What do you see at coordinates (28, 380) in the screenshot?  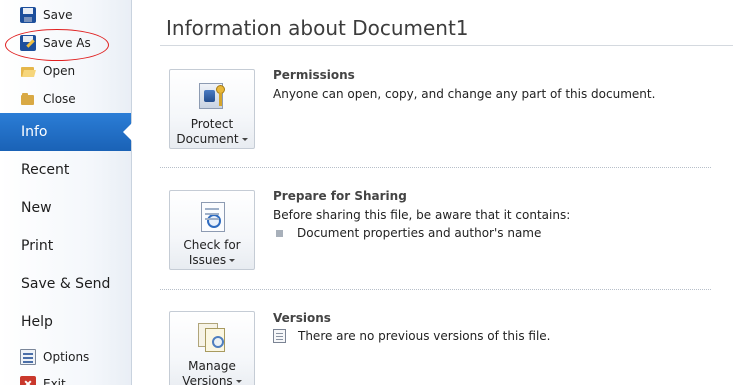 I see `exit-icon` at bounding box center [28, 380].